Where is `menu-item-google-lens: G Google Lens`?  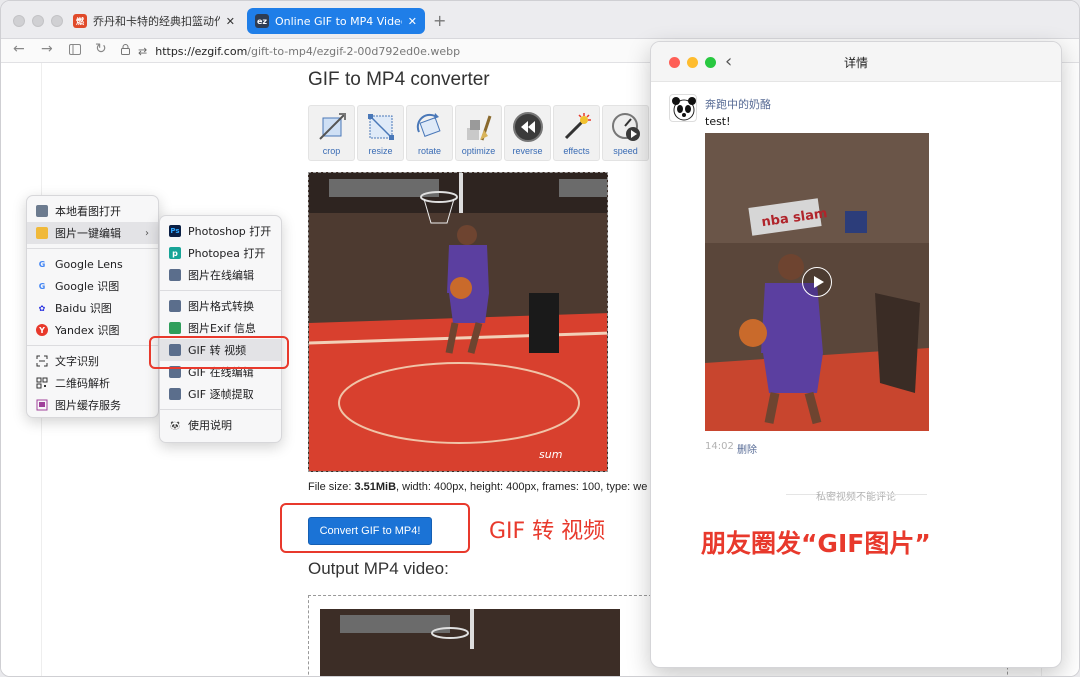
menu-item-google-lens: G Google Lens is located at coordinates (92, 264).